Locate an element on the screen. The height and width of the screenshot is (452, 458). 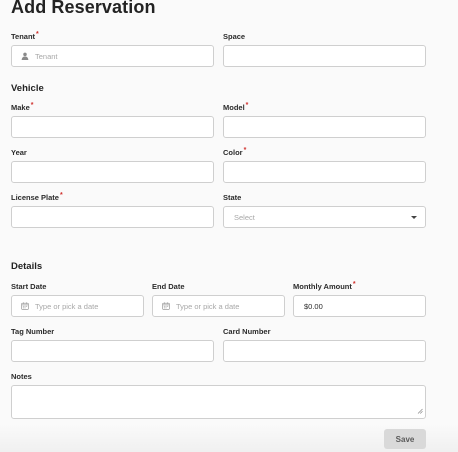
end-date-label-text: End Date is located at coordinates (168, 286).